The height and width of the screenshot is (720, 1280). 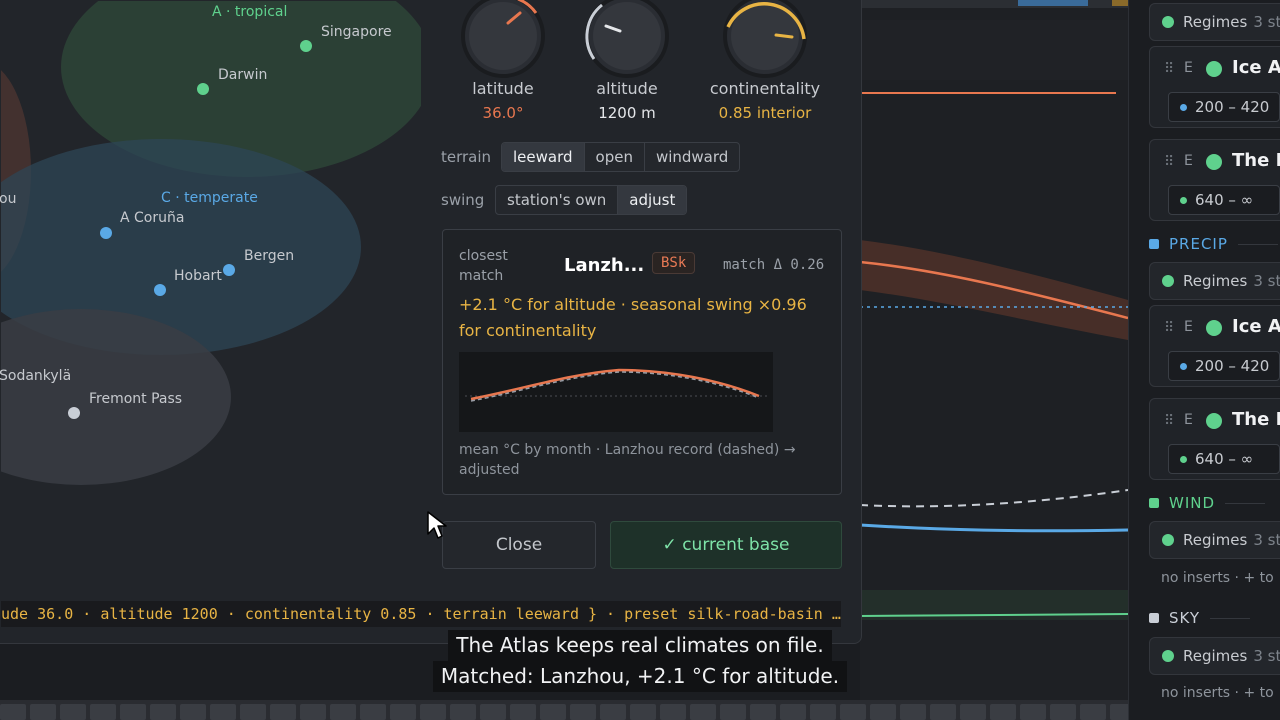 I want to click on regime-range-value: 200 – 420, so click(x=1232, y=366).